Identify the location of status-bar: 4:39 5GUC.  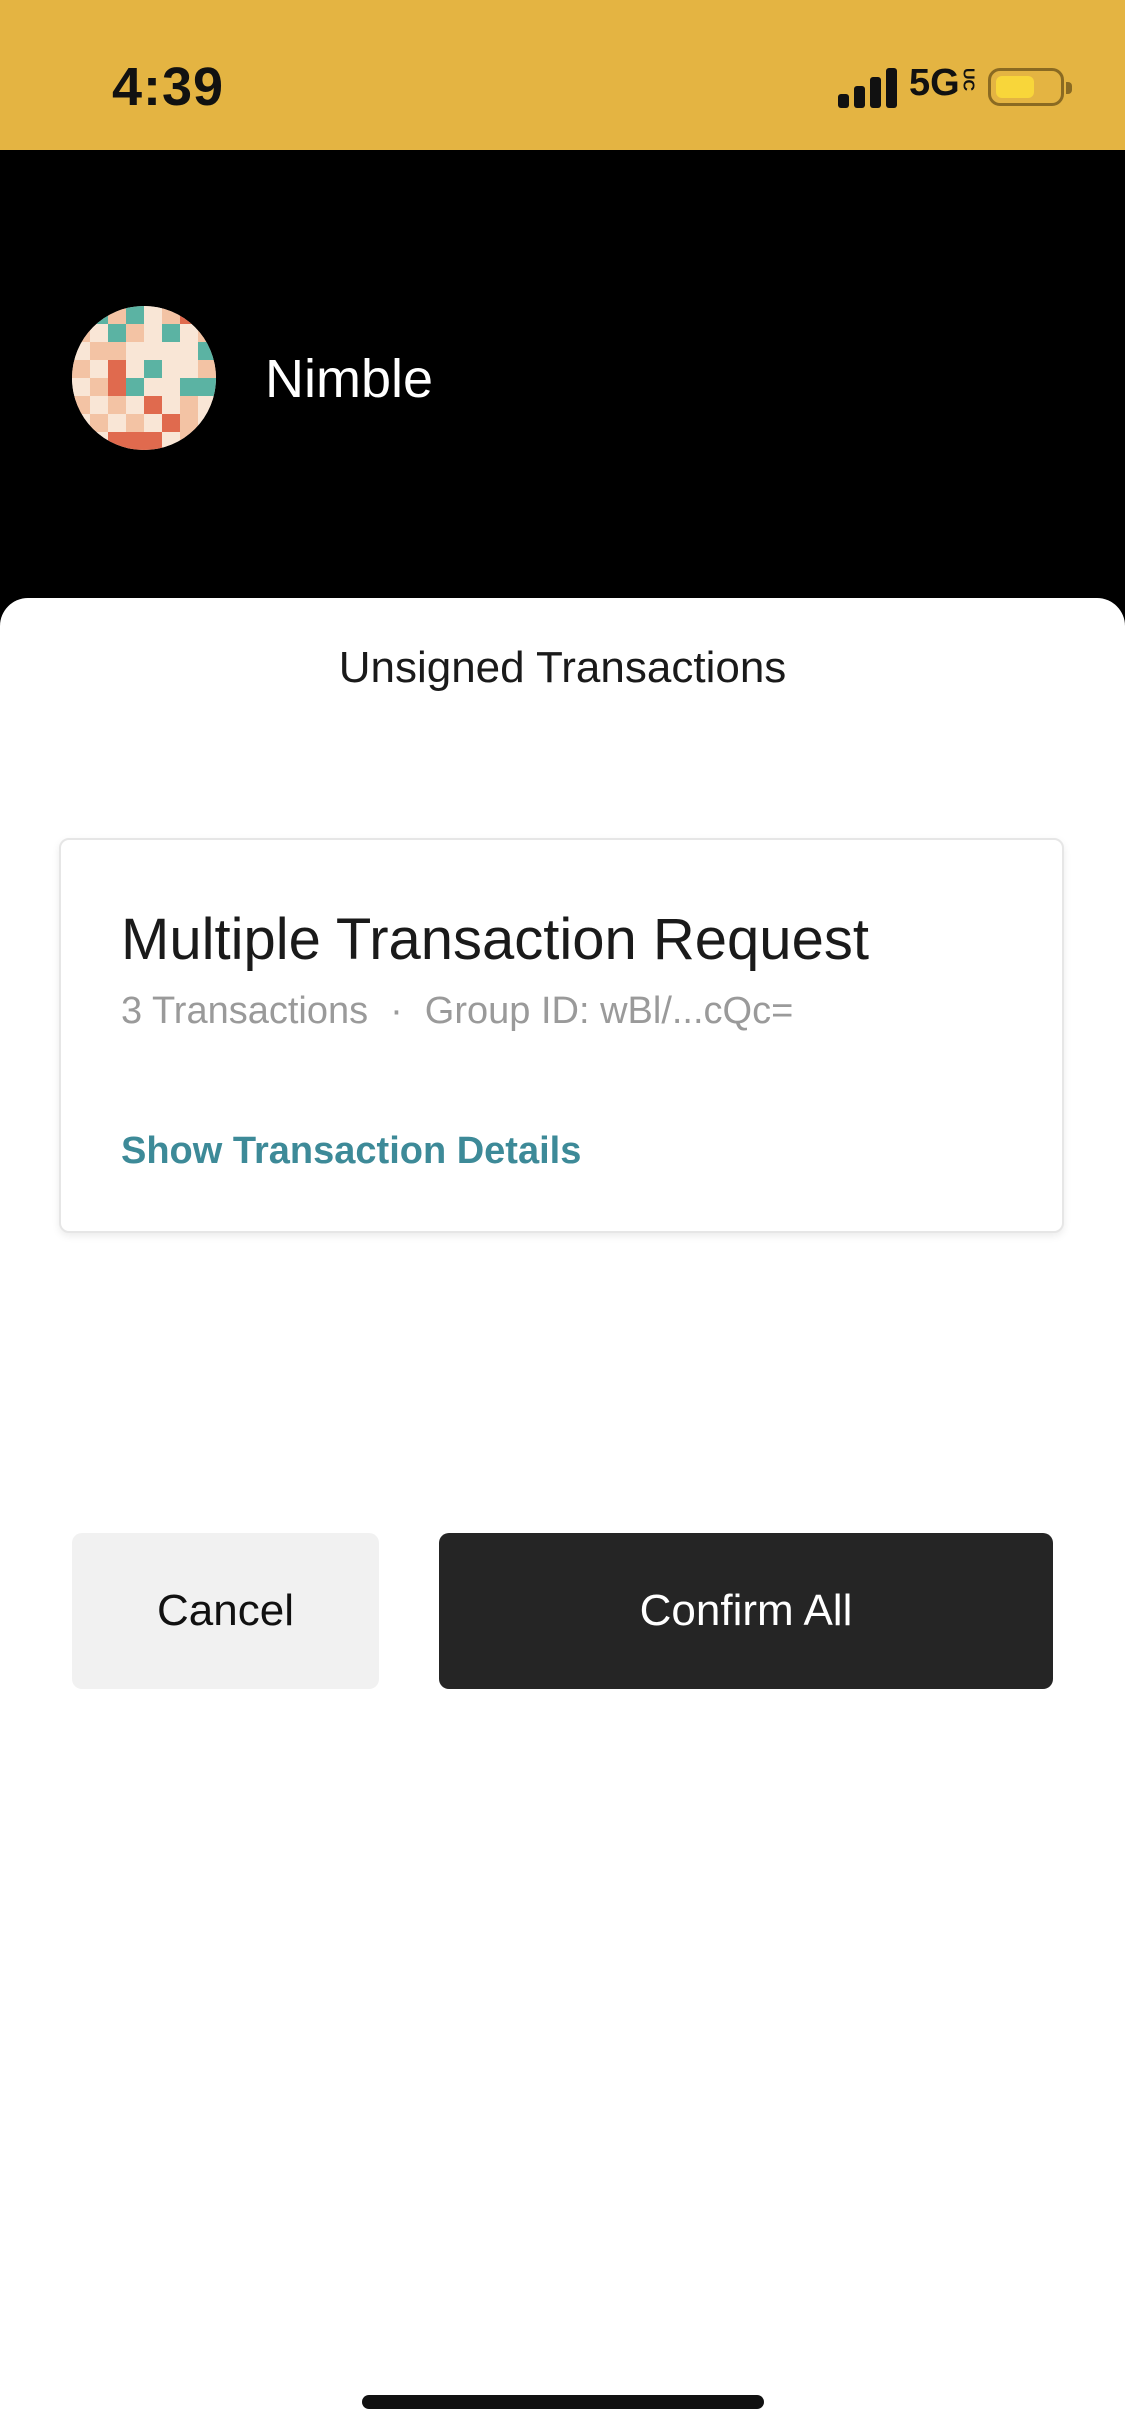
(562, 75).